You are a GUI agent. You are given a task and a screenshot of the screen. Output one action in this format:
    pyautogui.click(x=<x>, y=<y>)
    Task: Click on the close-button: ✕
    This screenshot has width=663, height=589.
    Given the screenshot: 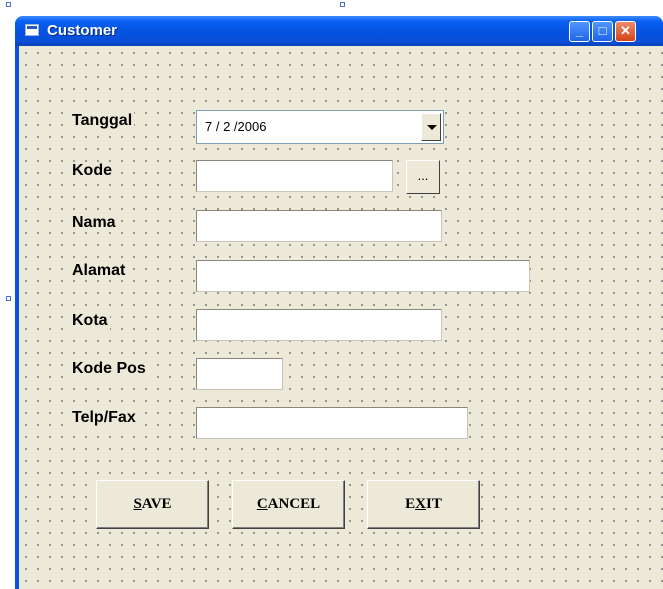 What is the action you would take?
    pyautogui.click(x=625, y=31)
    